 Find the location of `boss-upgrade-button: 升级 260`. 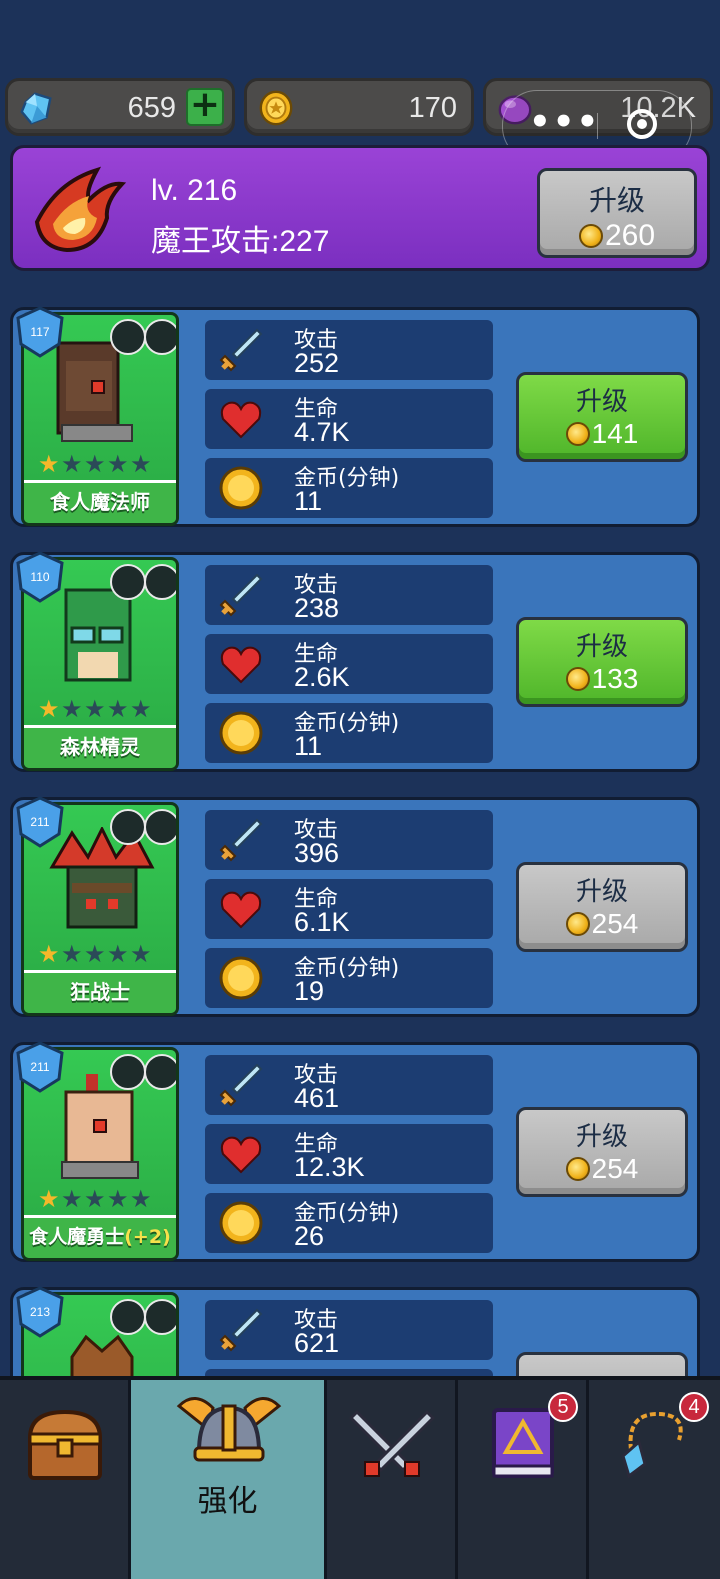

boss-upgrade-button: 升级 260 is located at coordinates (617, 213).